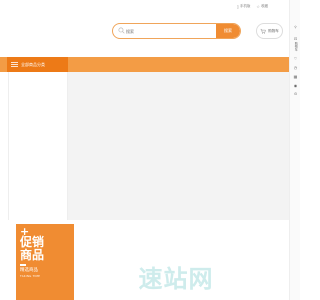 The width and height of the screenshot is (320, 300). I want to click on sidebar-cart-label: 购物车, so click(296, 47).